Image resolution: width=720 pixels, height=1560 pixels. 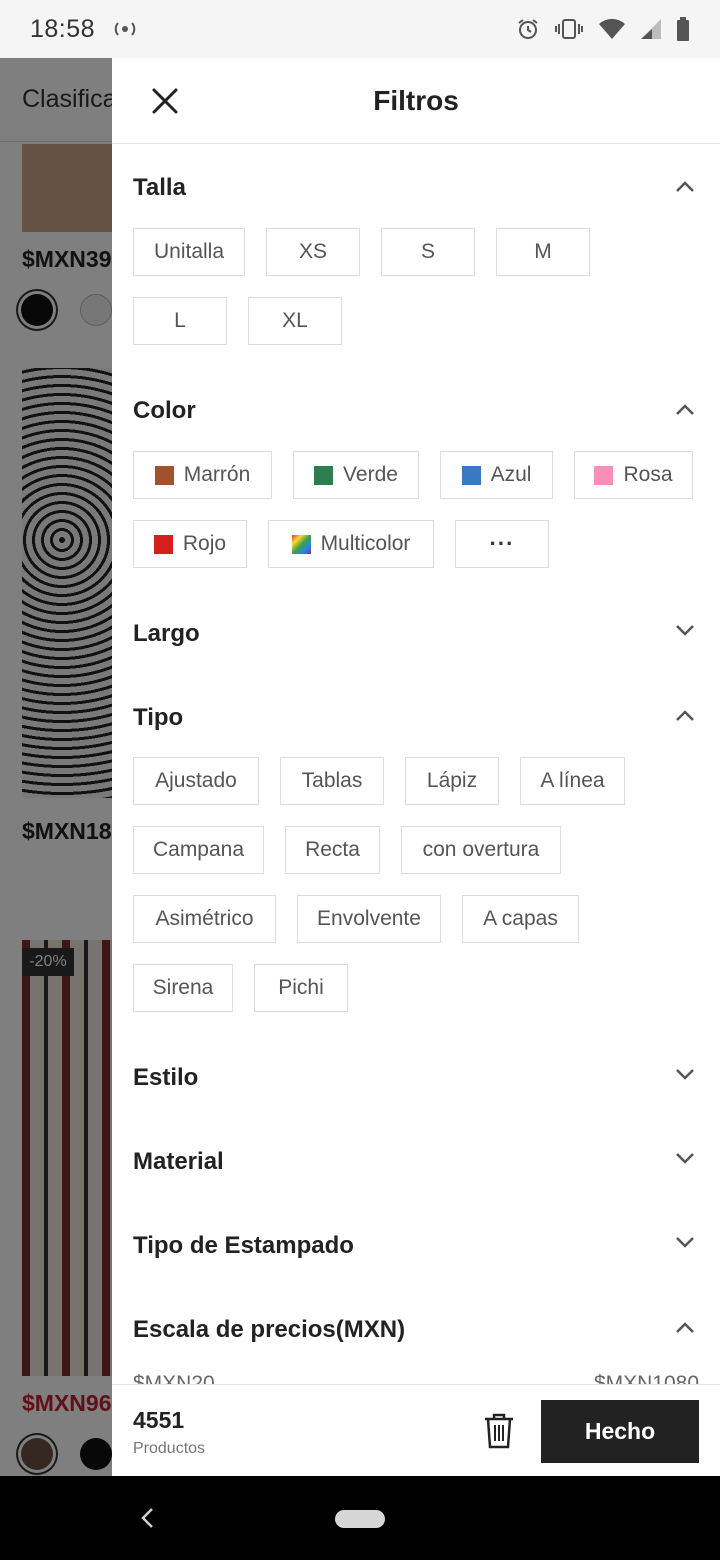 I want to click on section-title-estilo: Estilo, so click(x=165, y=1078).